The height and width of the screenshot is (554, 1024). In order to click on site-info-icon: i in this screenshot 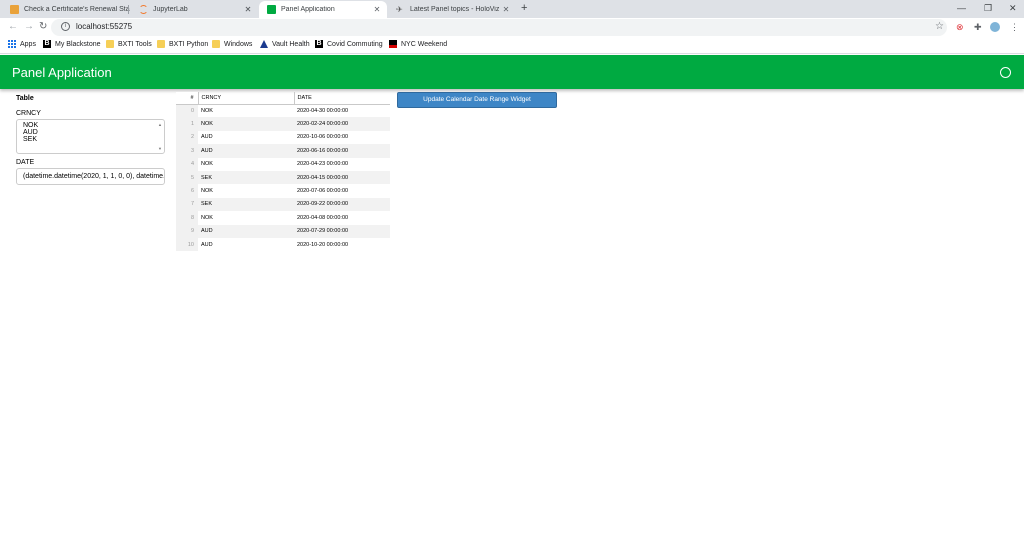, I will do `click(65, 26)`.